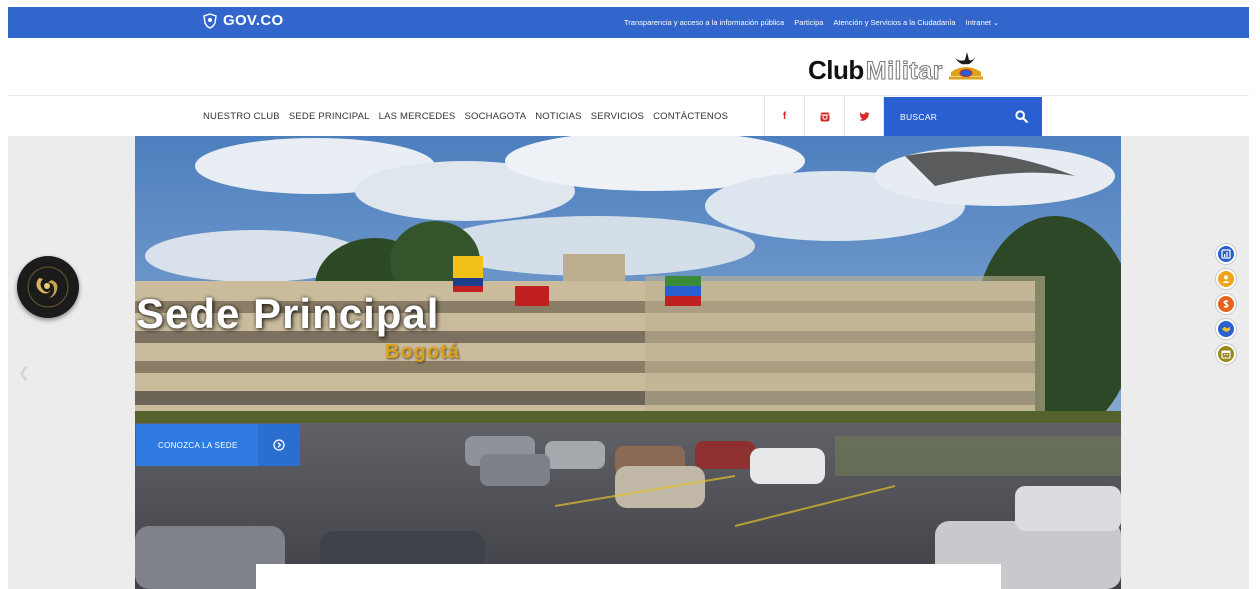 The height and width of the screenshot is (589, 1260). I want to click on gold-monogram-icon, so click(48, 287).